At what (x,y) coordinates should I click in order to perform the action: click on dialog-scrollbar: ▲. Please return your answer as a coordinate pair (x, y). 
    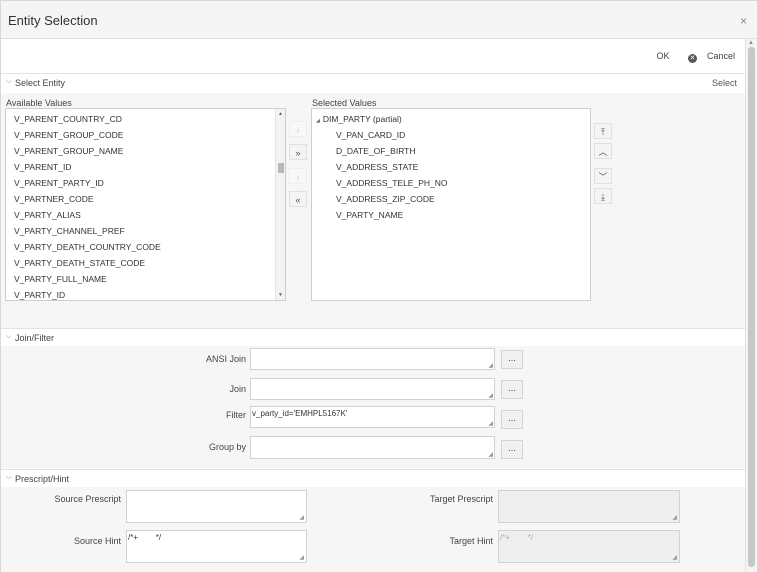
    Looking at the image, I should click on (751, 305).